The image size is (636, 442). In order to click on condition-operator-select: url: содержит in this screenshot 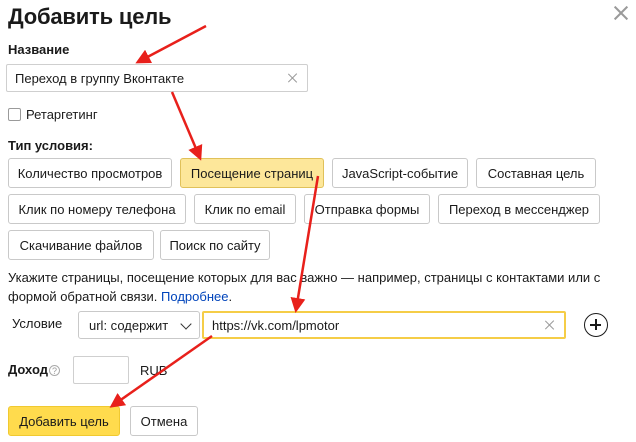, I will do `click(139, 325)`.